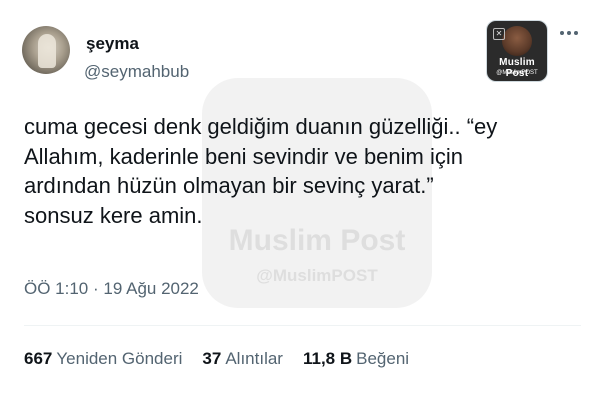 The height and width of the screenshot is (397, 605). I want to click on avatar-figure, so click(47, 51).